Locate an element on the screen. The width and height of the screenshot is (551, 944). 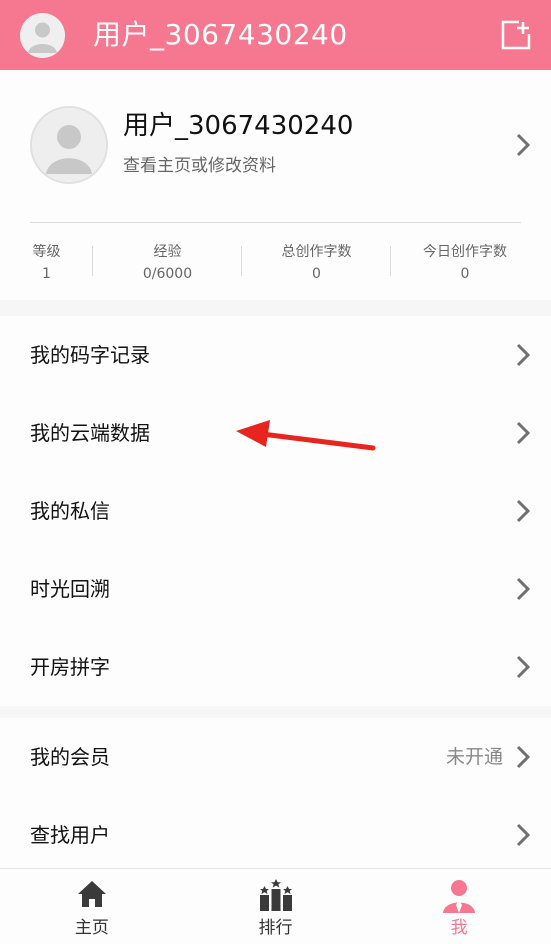
menu-item-label: 我的私信 is located at coordinates (70, 511).